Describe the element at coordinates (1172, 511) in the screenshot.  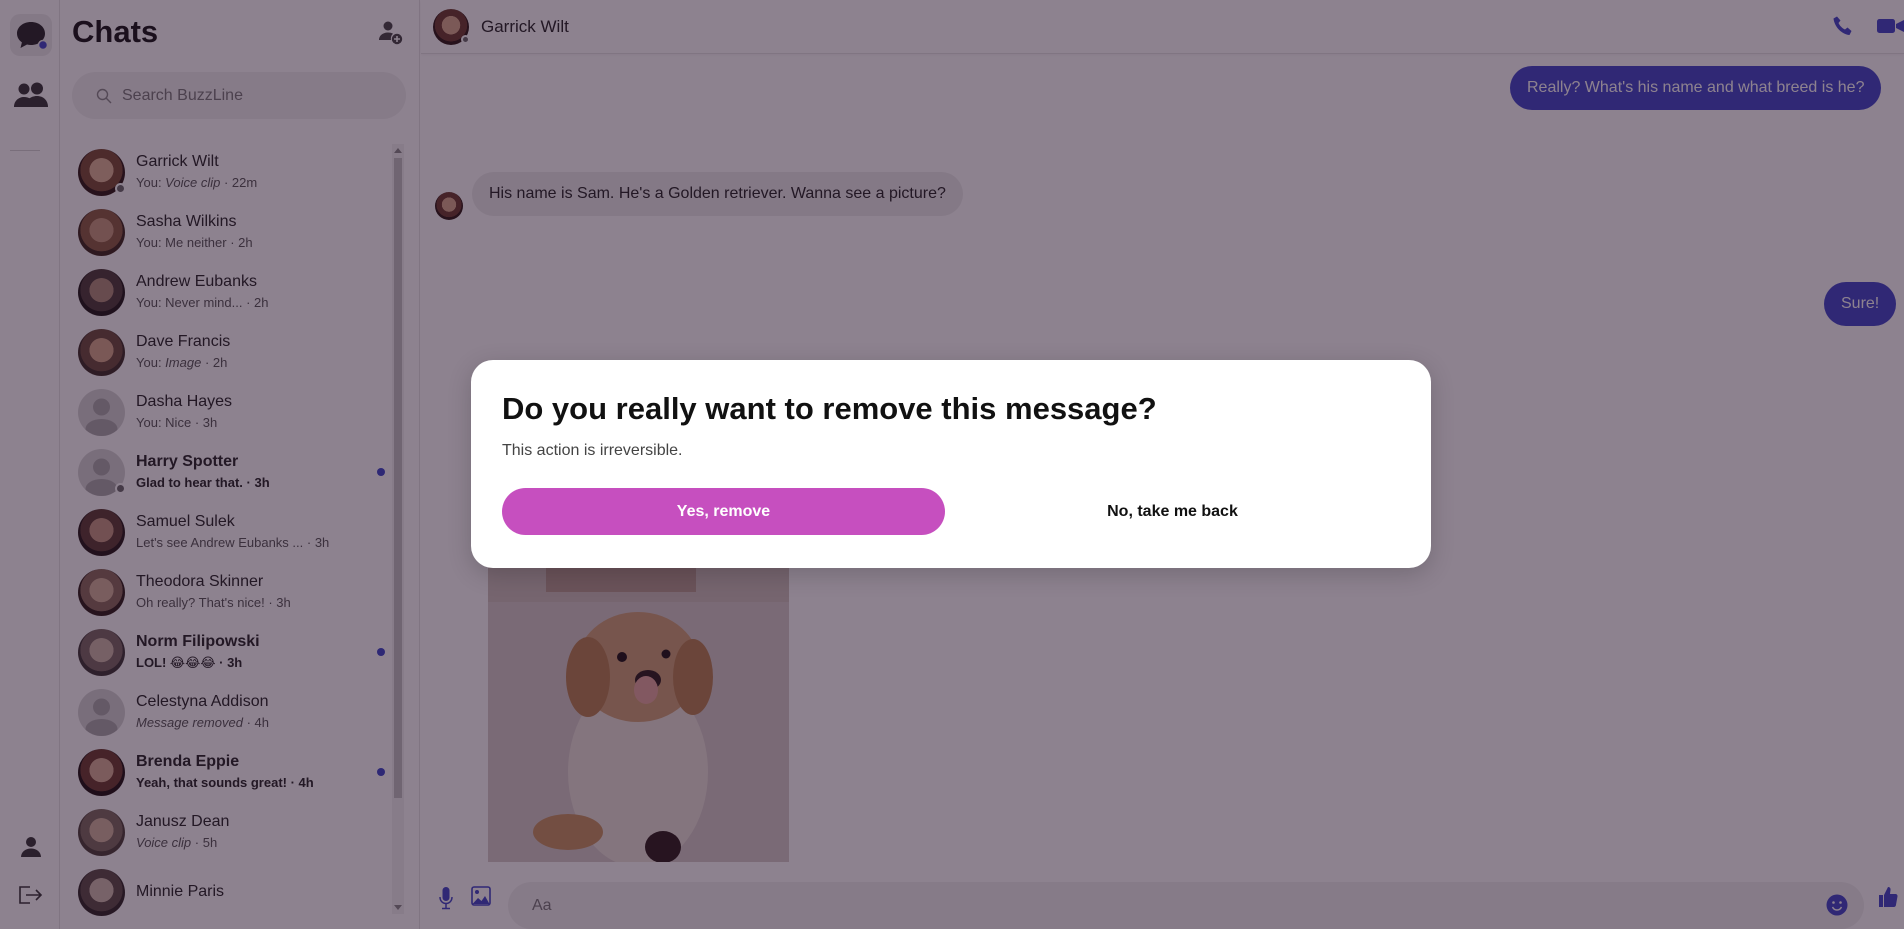
I see `cancel-button: No, take me back` at that location.